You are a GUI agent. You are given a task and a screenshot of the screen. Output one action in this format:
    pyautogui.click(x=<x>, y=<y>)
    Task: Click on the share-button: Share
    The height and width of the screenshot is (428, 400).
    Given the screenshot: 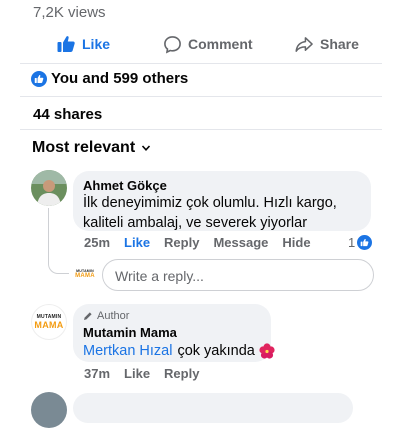 What is the action you would take?
    pyautogui.click(x=326, y=44)
    